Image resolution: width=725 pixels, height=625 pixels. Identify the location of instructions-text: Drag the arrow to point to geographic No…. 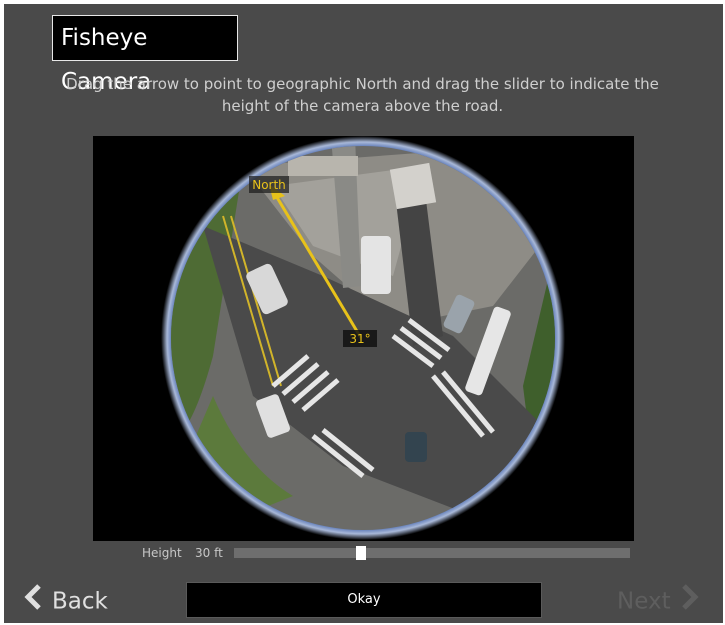
(362, 95).